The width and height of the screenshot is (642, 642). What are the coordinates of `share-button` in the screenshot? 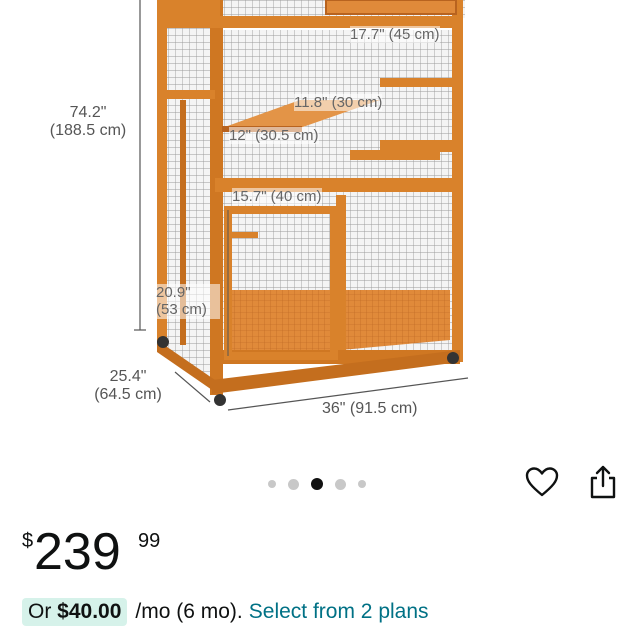 It's located at (603, 484).